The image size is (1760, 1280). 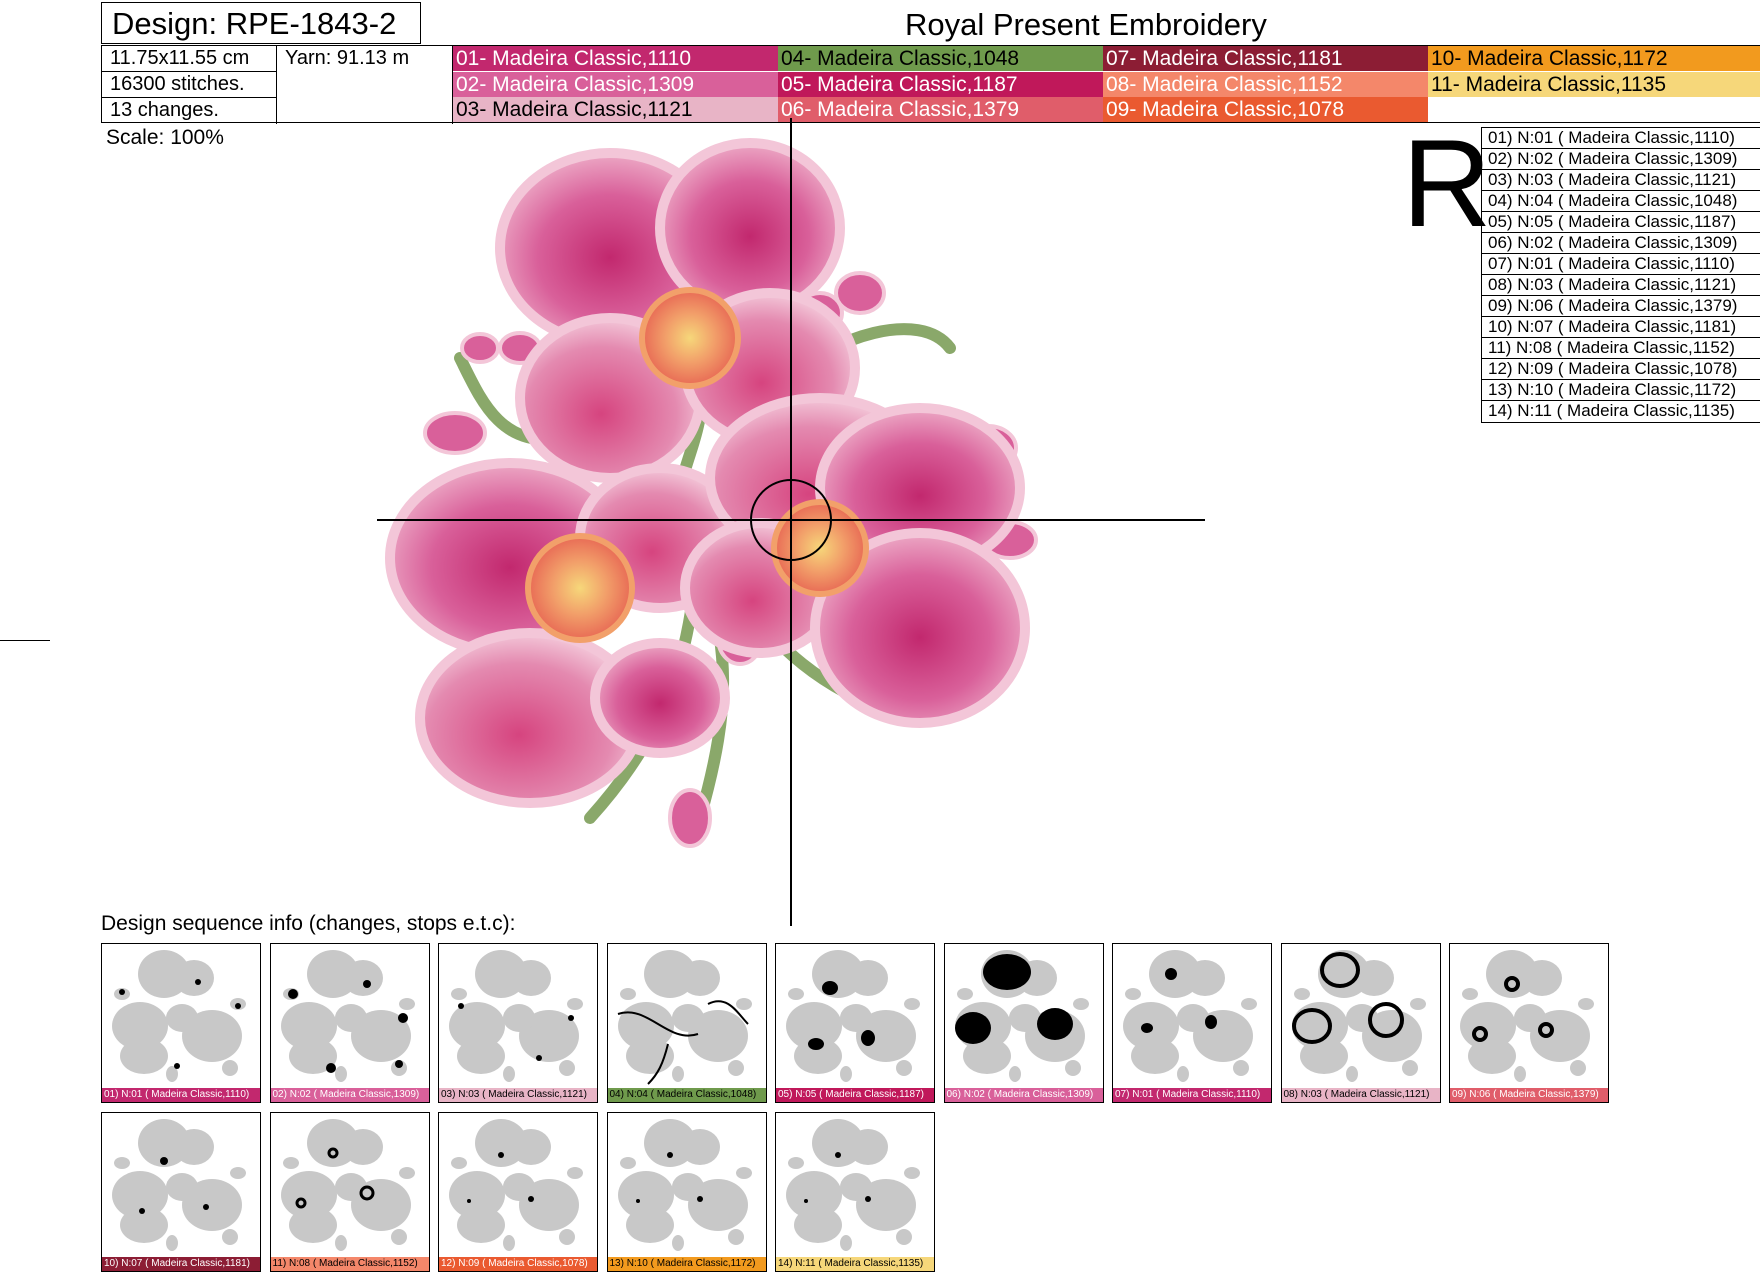 I want to click on palette-color-01: 01- Madeira Classic,1110, so click(x=615, y=58).